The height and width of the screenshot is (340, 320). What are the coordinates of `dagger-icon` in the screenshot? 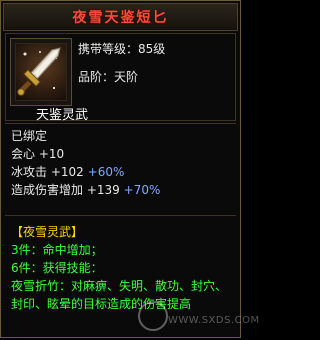 It's located at (41, 72).